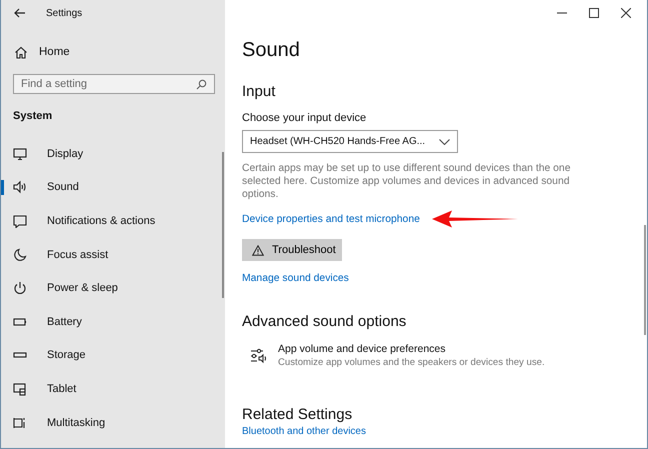 The image size is (648, 449). Describe the element at coordinates (407, 181) in the screenshot. I see `description-text: Certain apps may be set up to use different sound devices than the one selected here. Customize app volumes and devices in advanced sound options.` at that location.